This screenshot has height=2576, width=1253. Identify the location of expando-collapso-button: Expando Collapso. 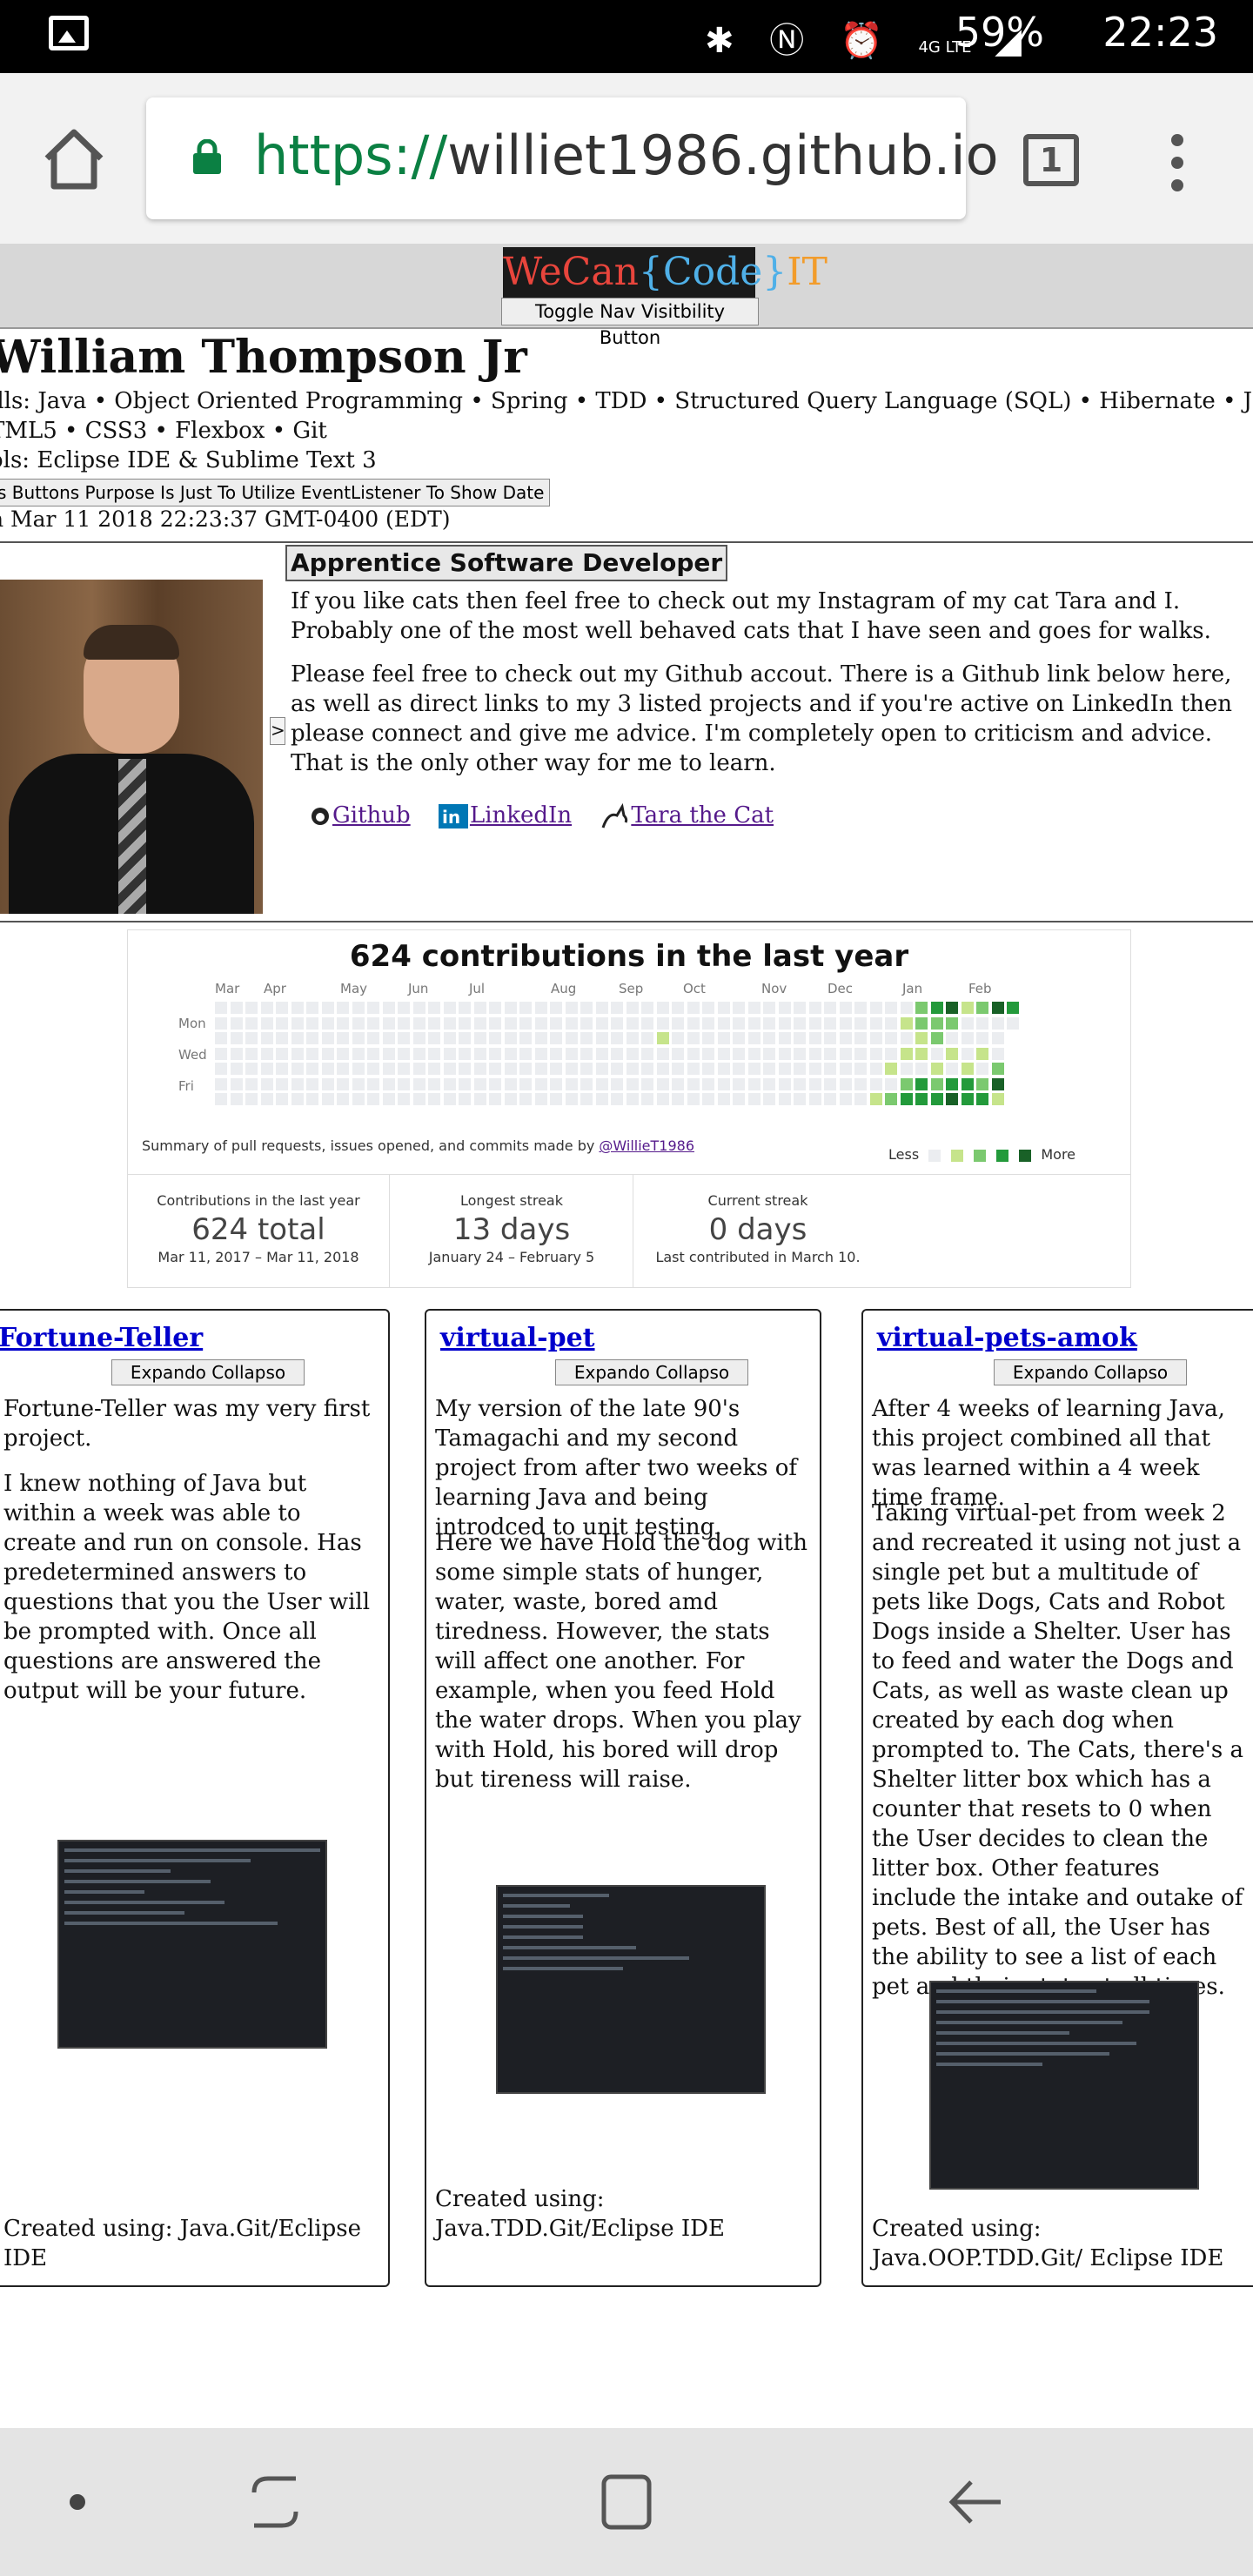
(208, 1372).